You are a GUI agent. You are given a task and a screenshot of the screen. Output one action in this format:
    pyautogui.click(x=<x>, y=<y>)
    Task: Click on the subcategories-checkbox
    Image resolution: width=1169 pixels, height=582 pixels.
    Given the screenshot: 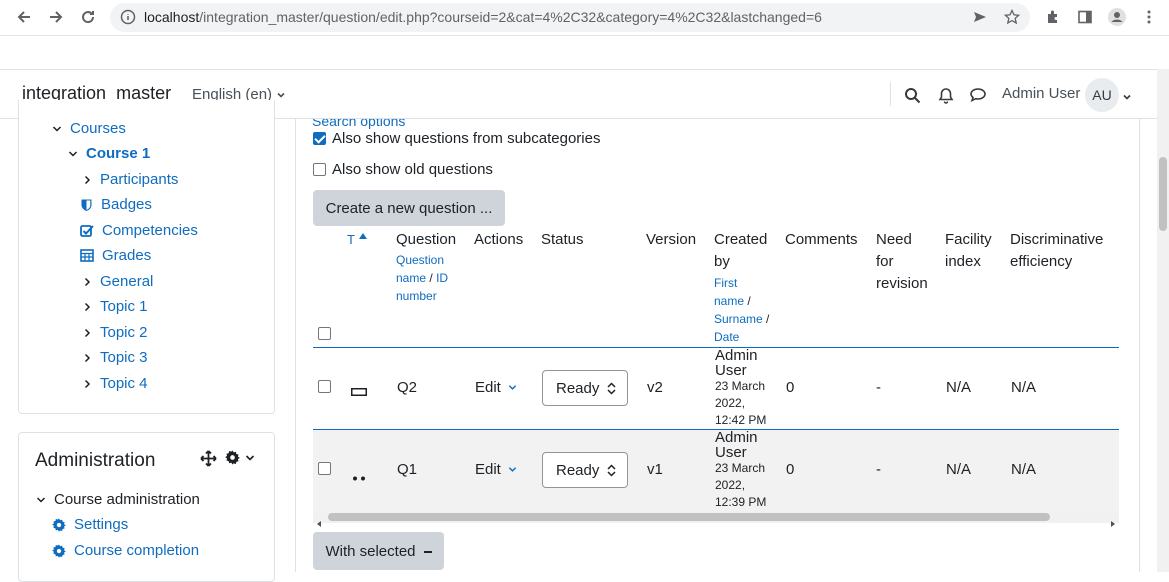 What is the action you would take?
    pyautogui.click(x=319, y=138)
    